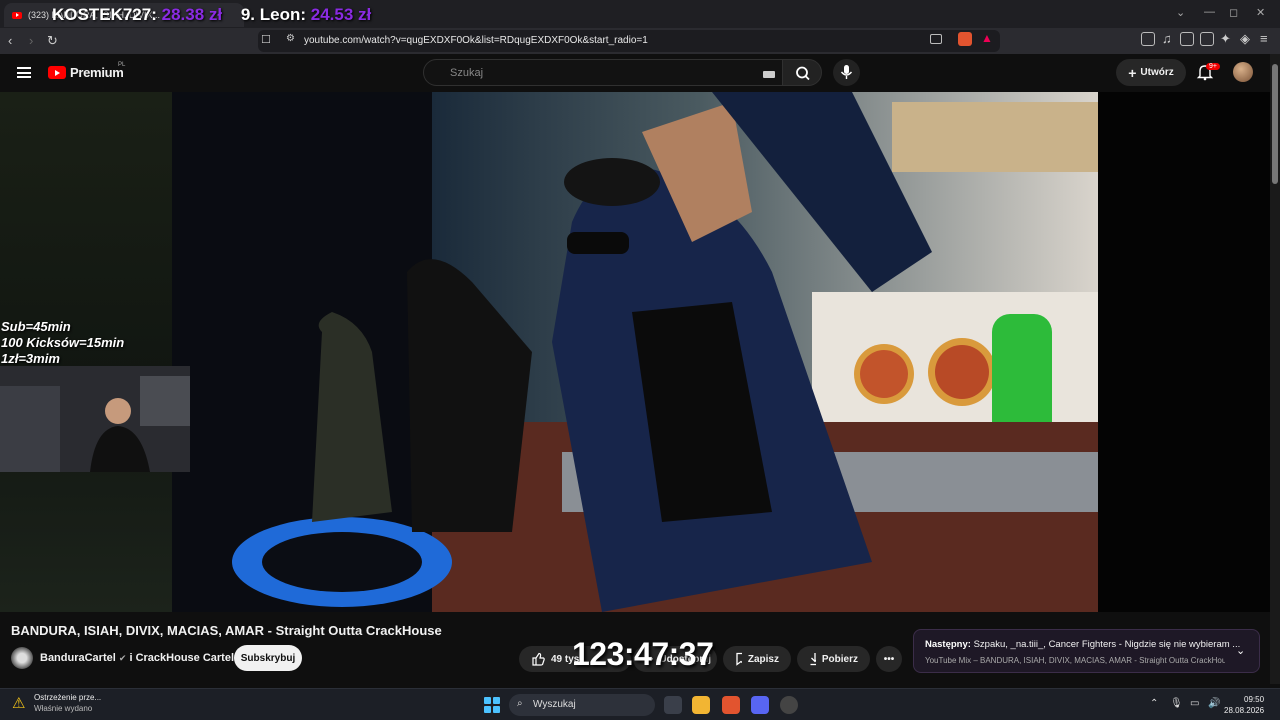 This screenshot has width=1280, height=720. I want to click on up-next-prefix: Następny:, so click(948, 644).